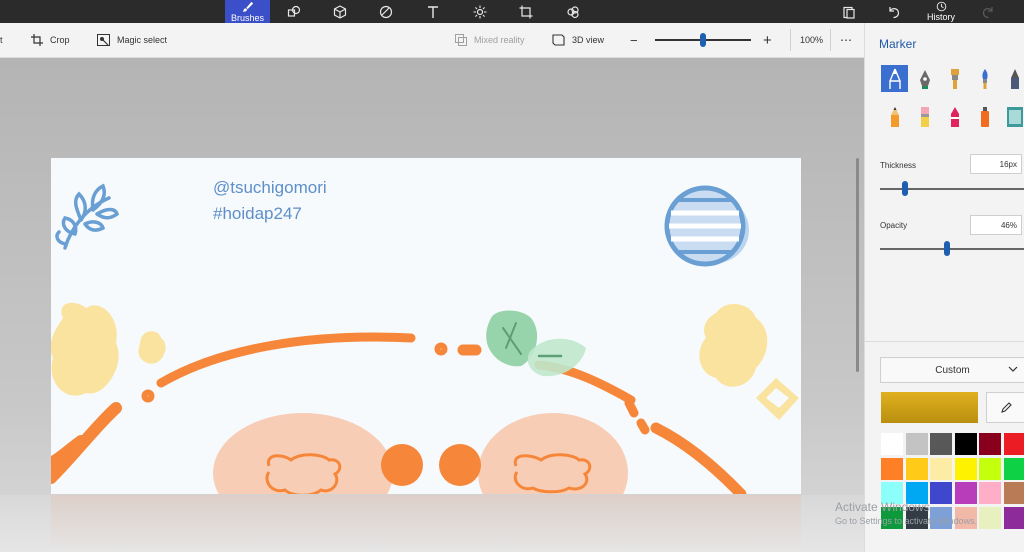 This screenshot has height=552, width=1024. What do you see at coordinates (906, 521) in the screenshot?
I see `watermark-subtitle: Go to Settings to activate Windows.` at bounding box center [906, 521].